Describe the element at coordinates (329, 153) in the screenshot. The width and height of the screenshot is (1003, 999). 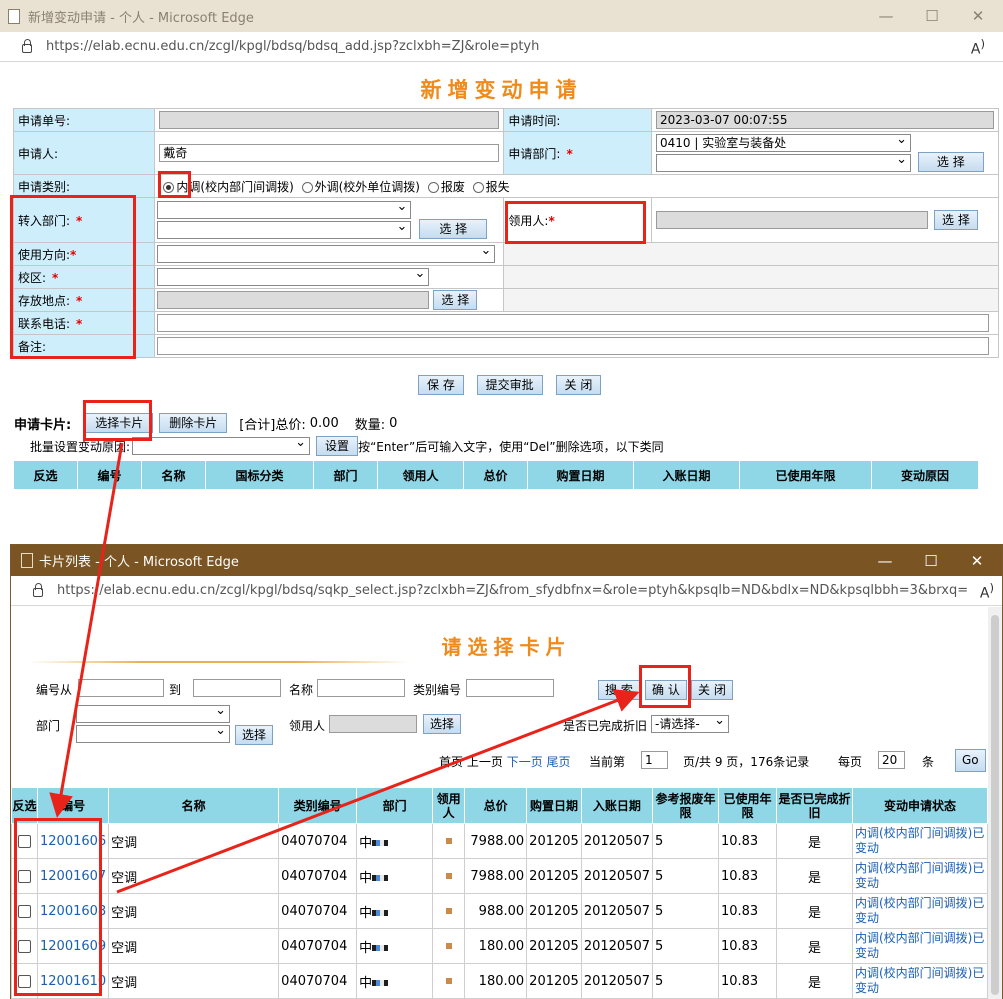
I see `applicant-field: 戴奇` at that location.